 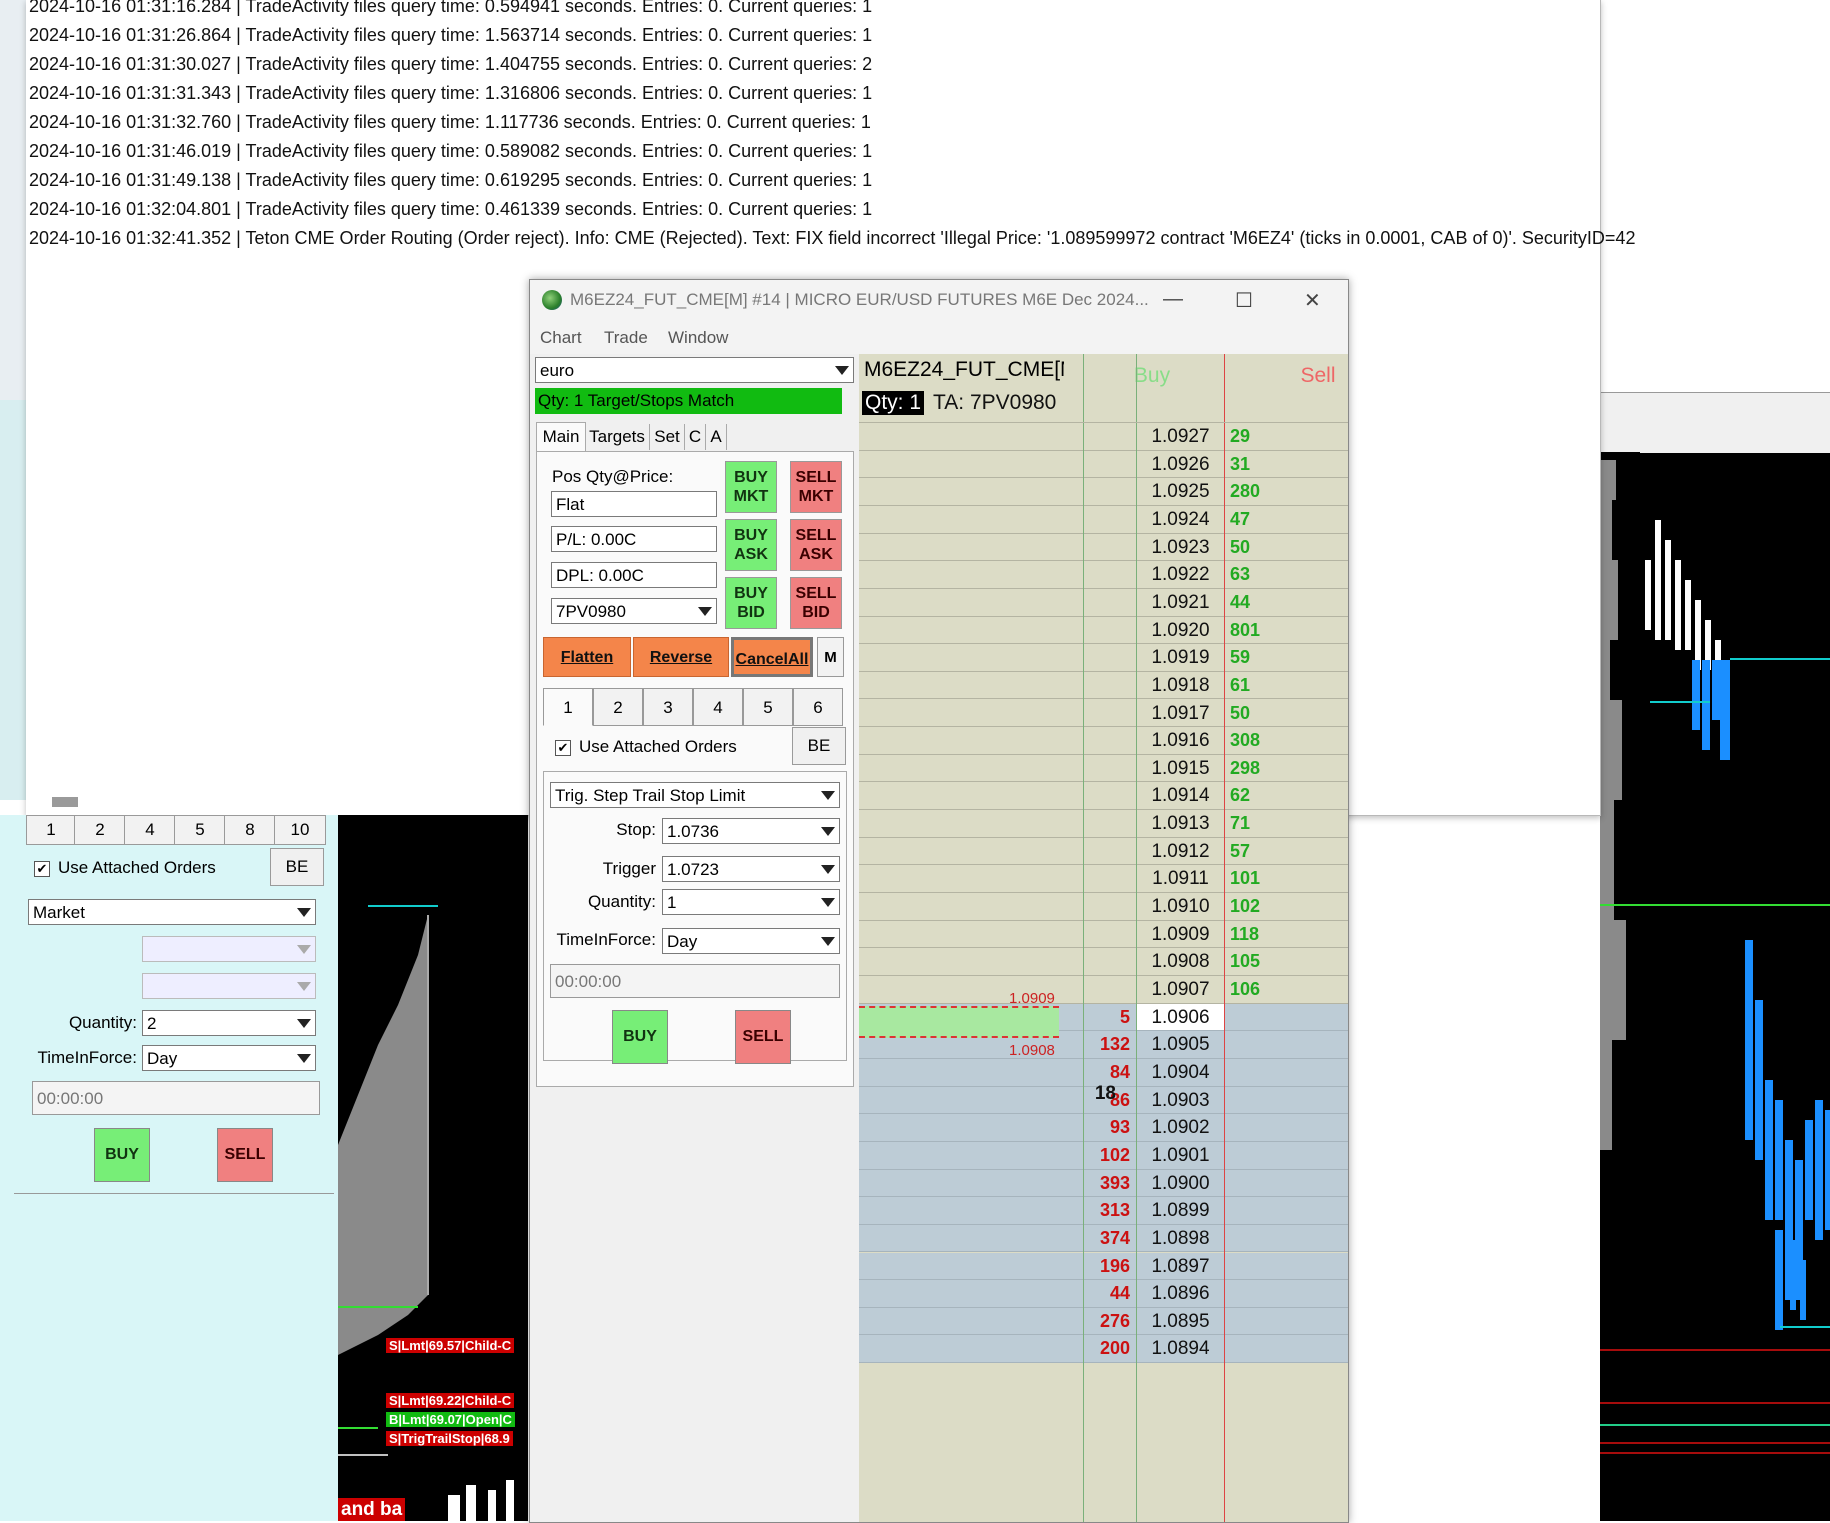 What do you see at coordinates (698, 338) in the screenshot?
I see `menu-window: Window` at bounding box center [698, 338].